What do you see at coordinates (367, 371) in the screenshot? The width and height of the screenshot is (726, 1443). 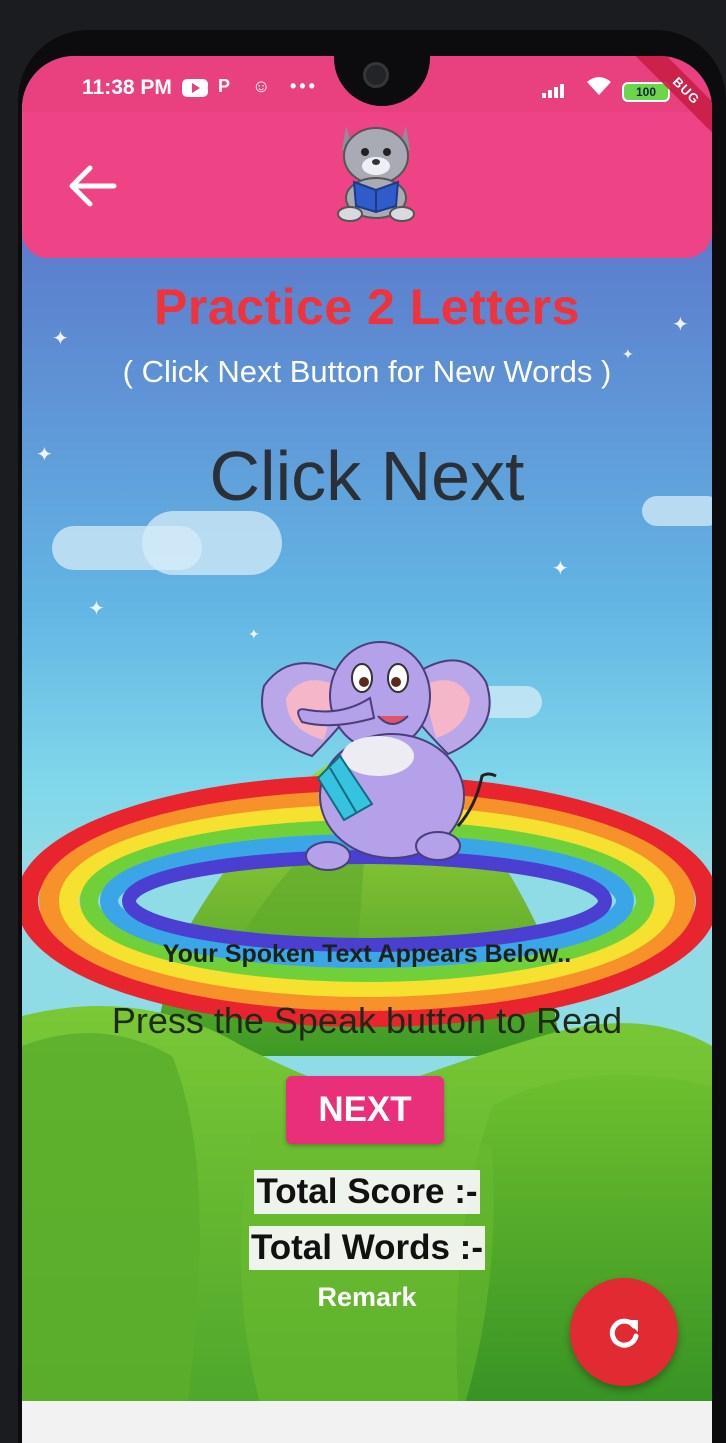 I see `practice-subtitle: ( Click Next Button for New Words )` at bounding box center [367, 371].